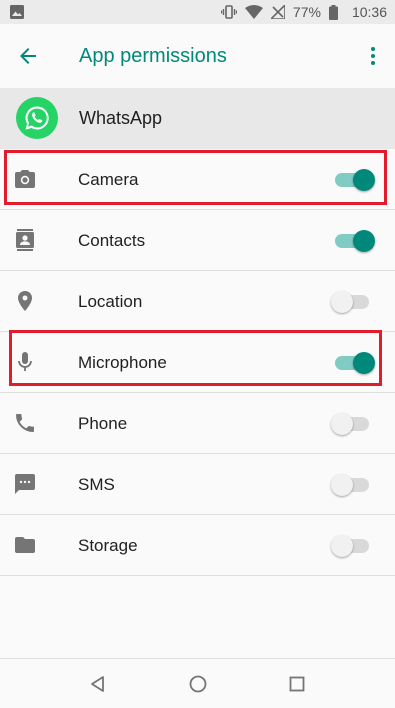 The height and width of the screenshot is (708, 395). I want to click on permission-label: SMS, so click(96, 484).